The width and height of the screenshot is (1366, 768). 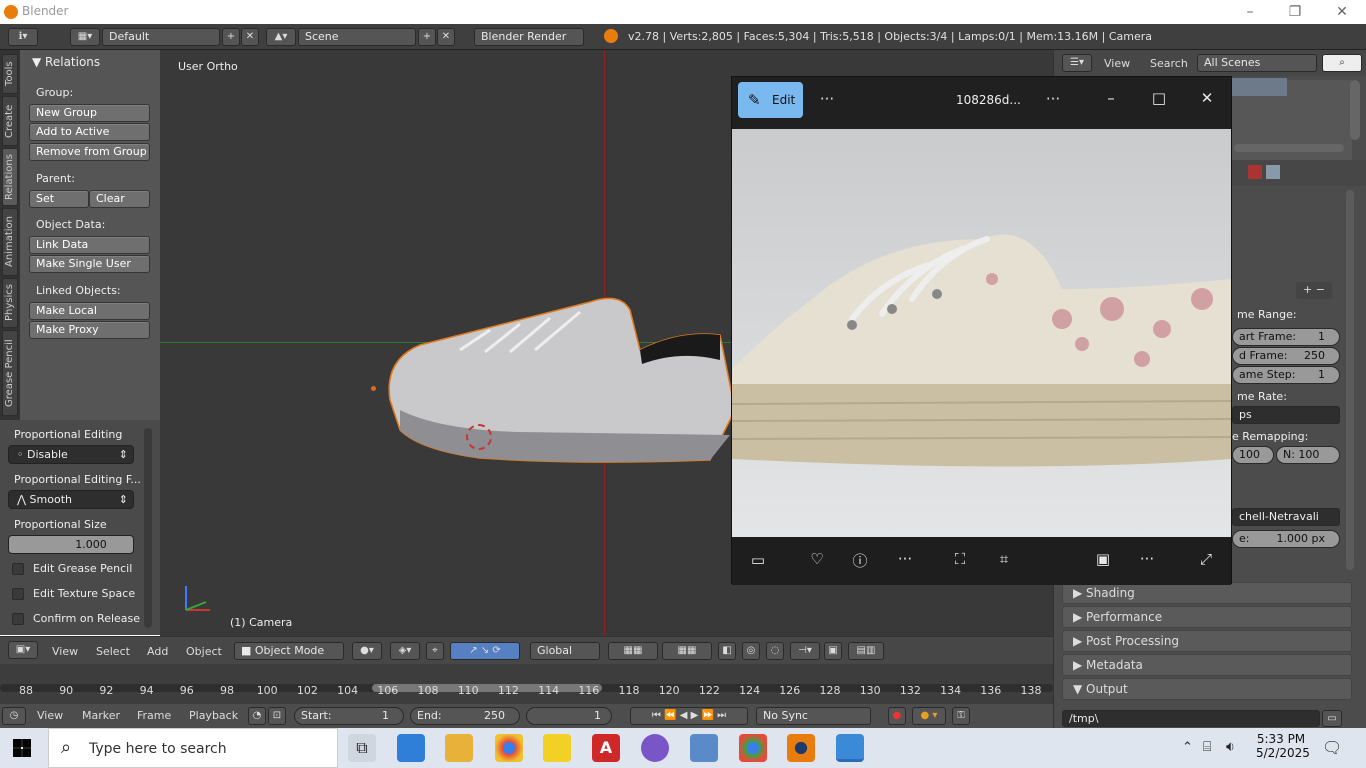 I want to click on chrome-icon, so click(x=509, y=748).